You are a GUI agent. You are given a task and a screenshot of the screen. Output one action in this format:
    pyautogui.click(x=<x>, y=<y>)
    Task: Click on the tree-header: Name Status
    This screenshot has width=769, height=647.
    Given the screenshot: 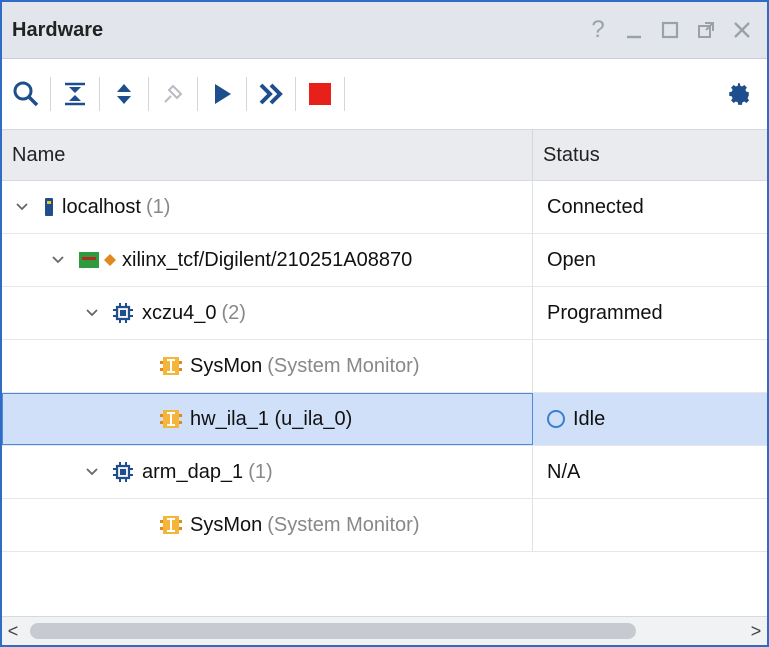 What is the action you would take?
    pyautogui.click(x=384, y=155)
    